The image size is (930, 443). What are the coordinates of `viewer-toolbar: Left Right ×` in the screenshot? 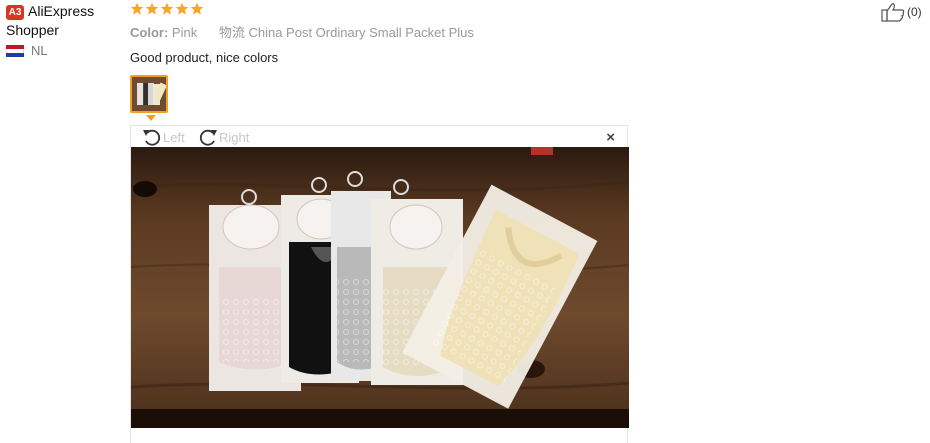 It's located at (379, 136).